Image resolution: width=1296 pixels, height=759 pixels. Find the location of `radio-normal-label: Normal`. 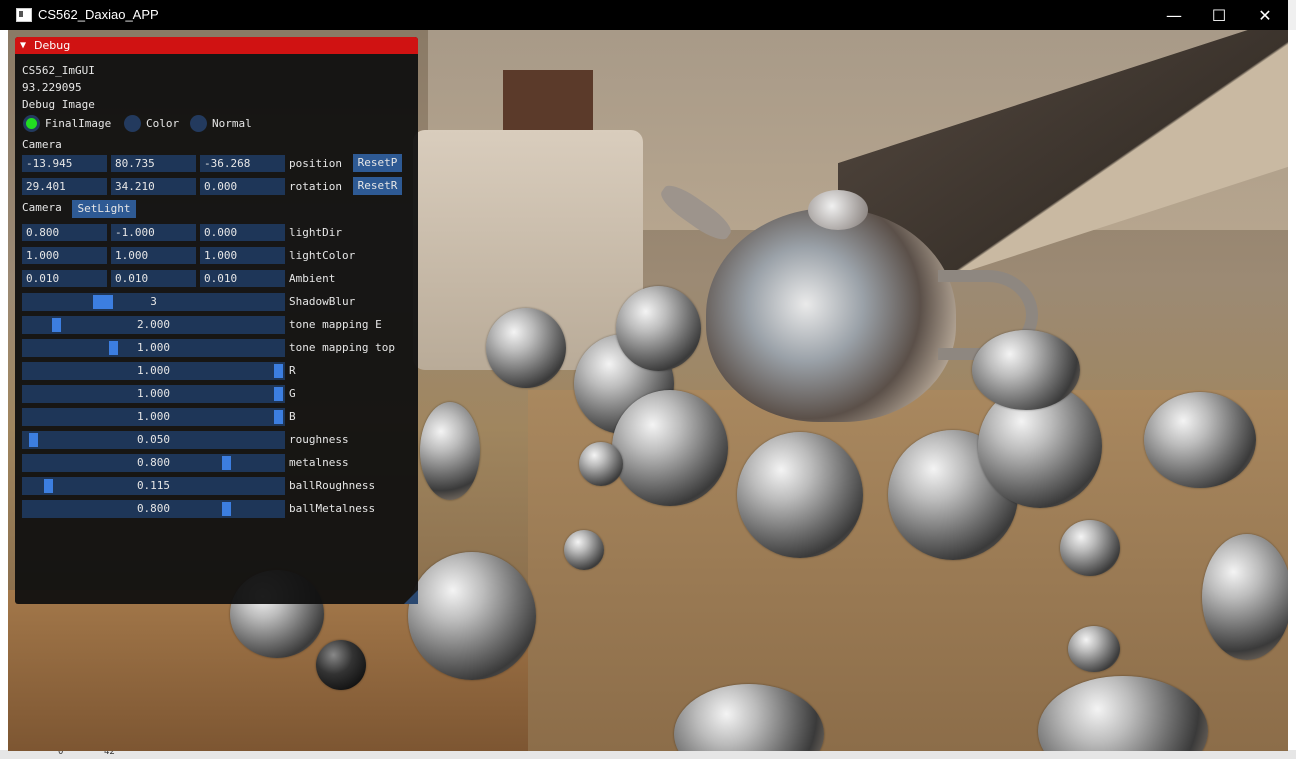

radio-normal-label: Normal is located at coordinates (232, 123).